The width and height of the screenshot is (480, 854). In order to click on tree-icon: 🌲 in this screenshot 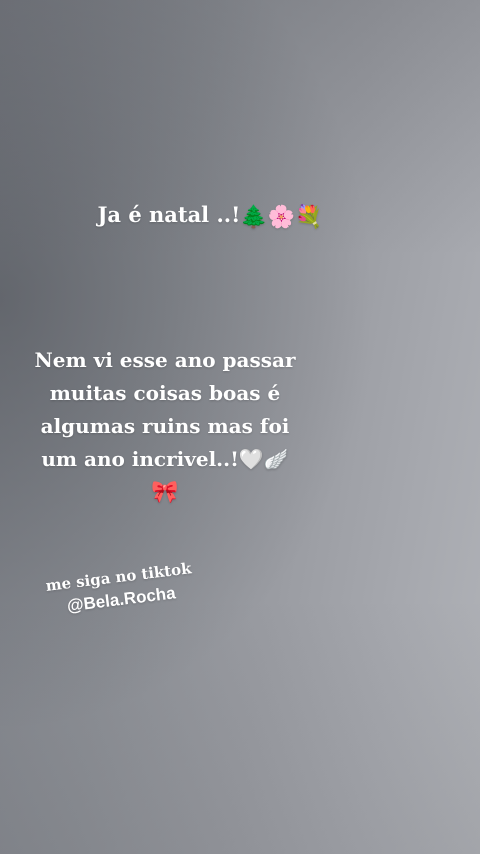, I will do `click(254, 217)`.